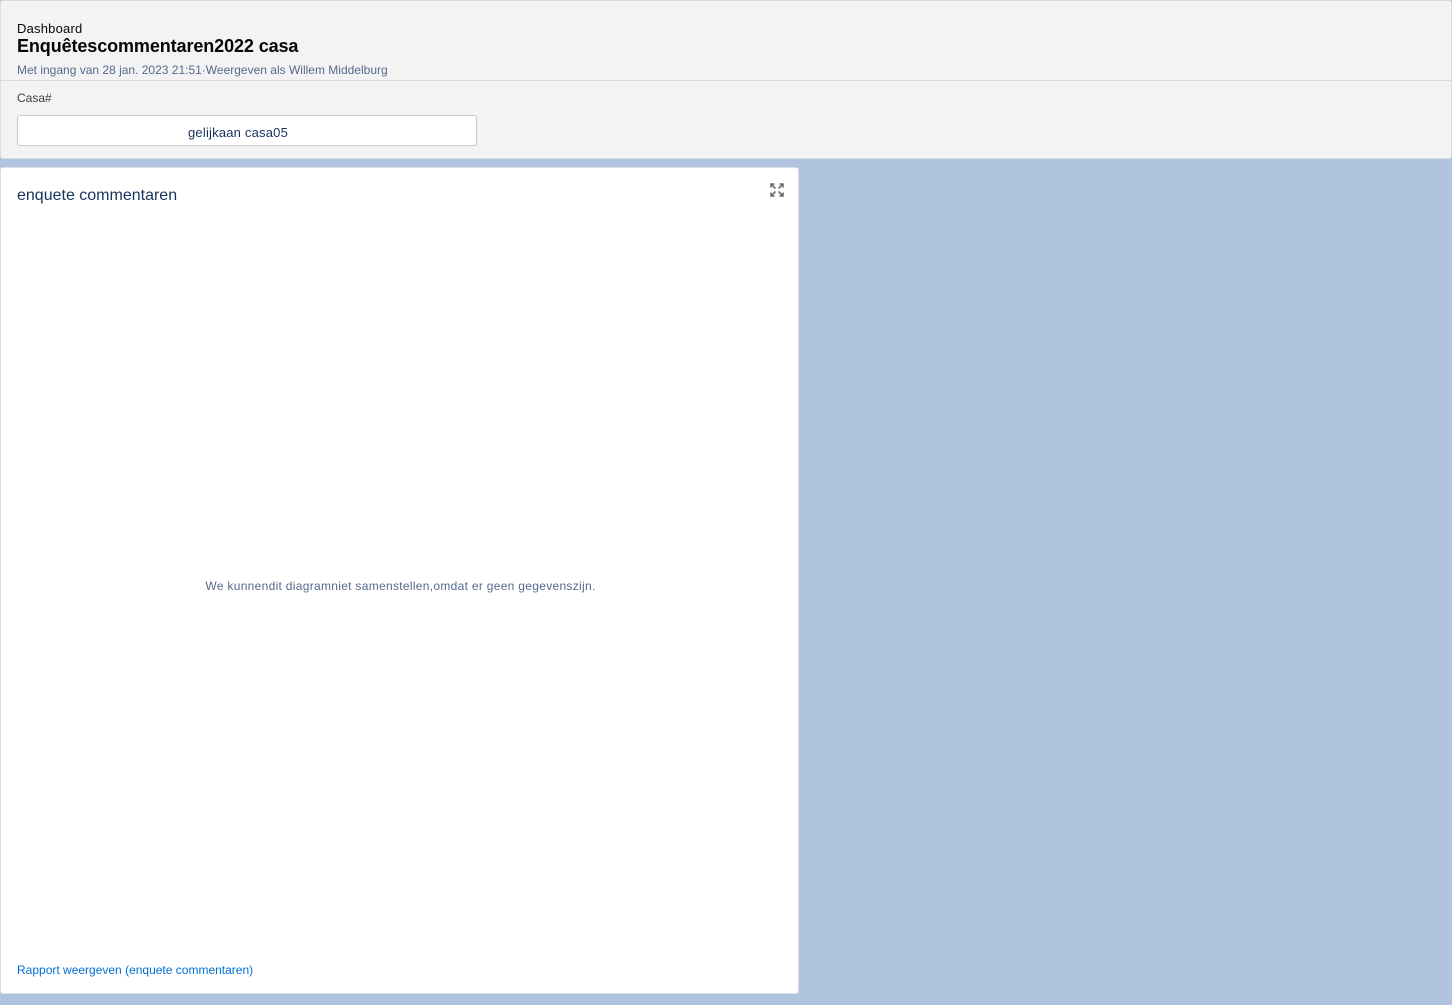 This screenshot has height=1005, width=1452. I want to click on filter-value: gelijkaan casa05, so click(238, 132).